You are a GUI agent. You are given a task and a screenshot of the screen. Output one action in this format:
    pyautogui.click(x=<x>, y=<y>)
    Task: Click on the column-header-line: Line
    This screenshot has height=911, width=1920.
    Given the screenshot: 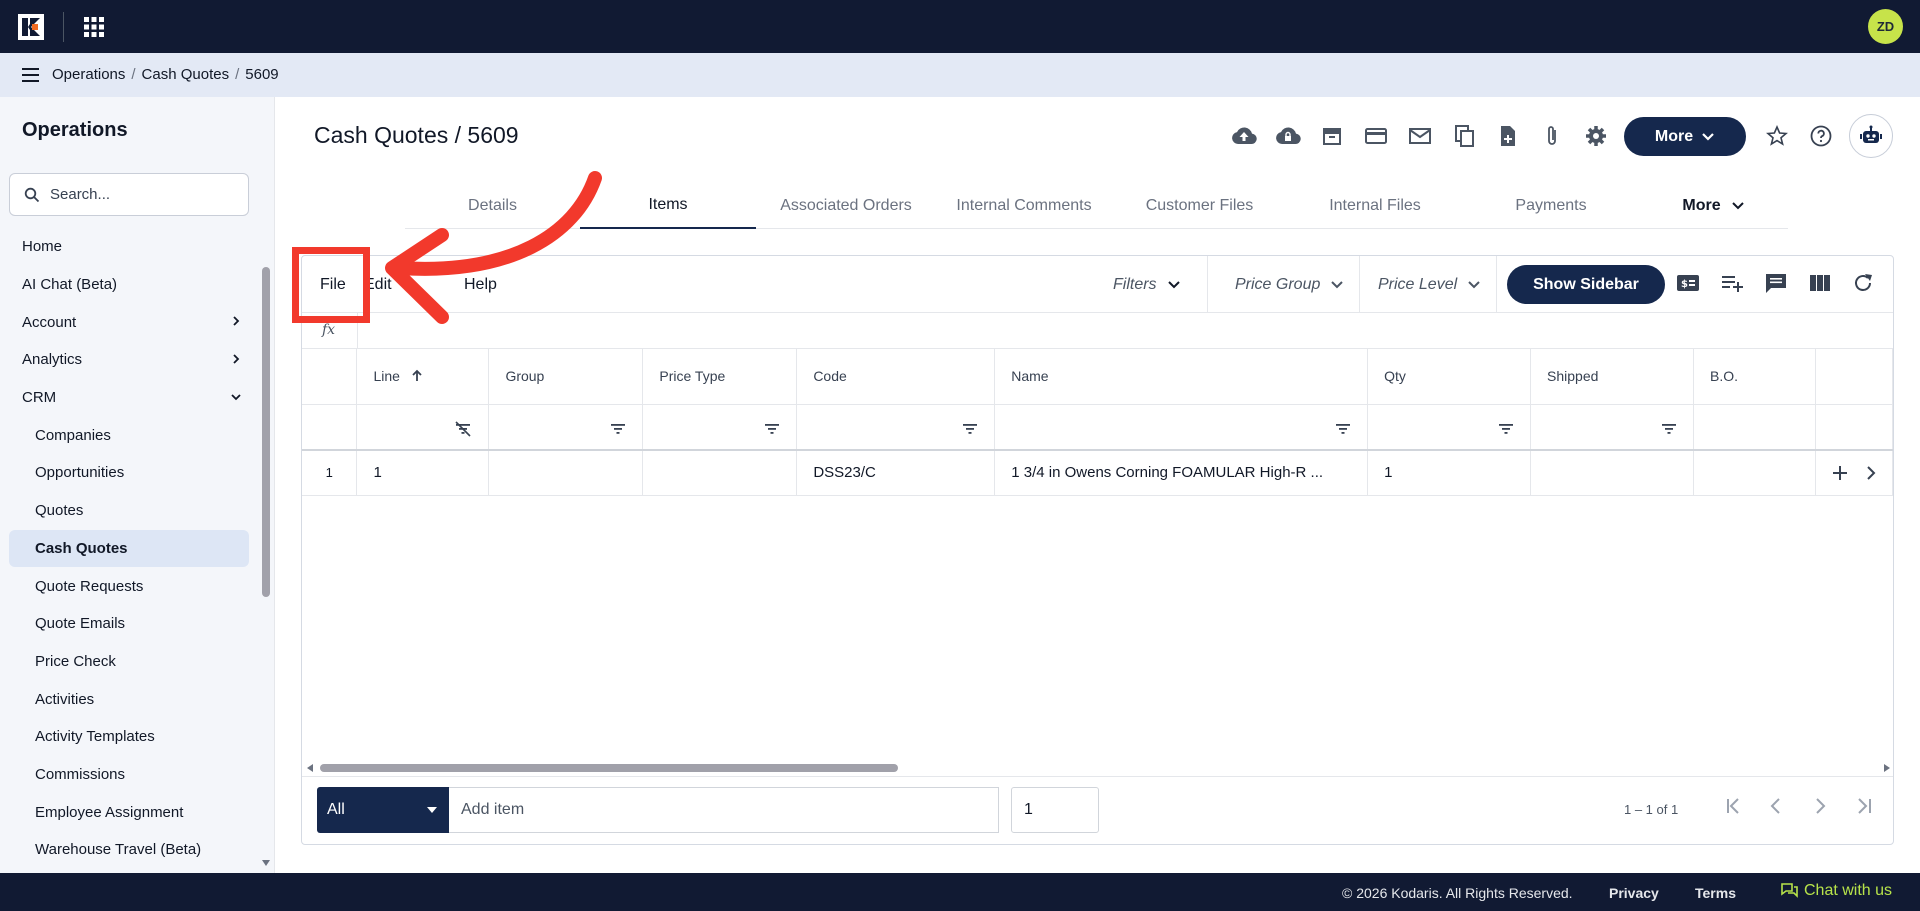 What is the action you would take?
    pyautogui.click(x=423, y=376)
    